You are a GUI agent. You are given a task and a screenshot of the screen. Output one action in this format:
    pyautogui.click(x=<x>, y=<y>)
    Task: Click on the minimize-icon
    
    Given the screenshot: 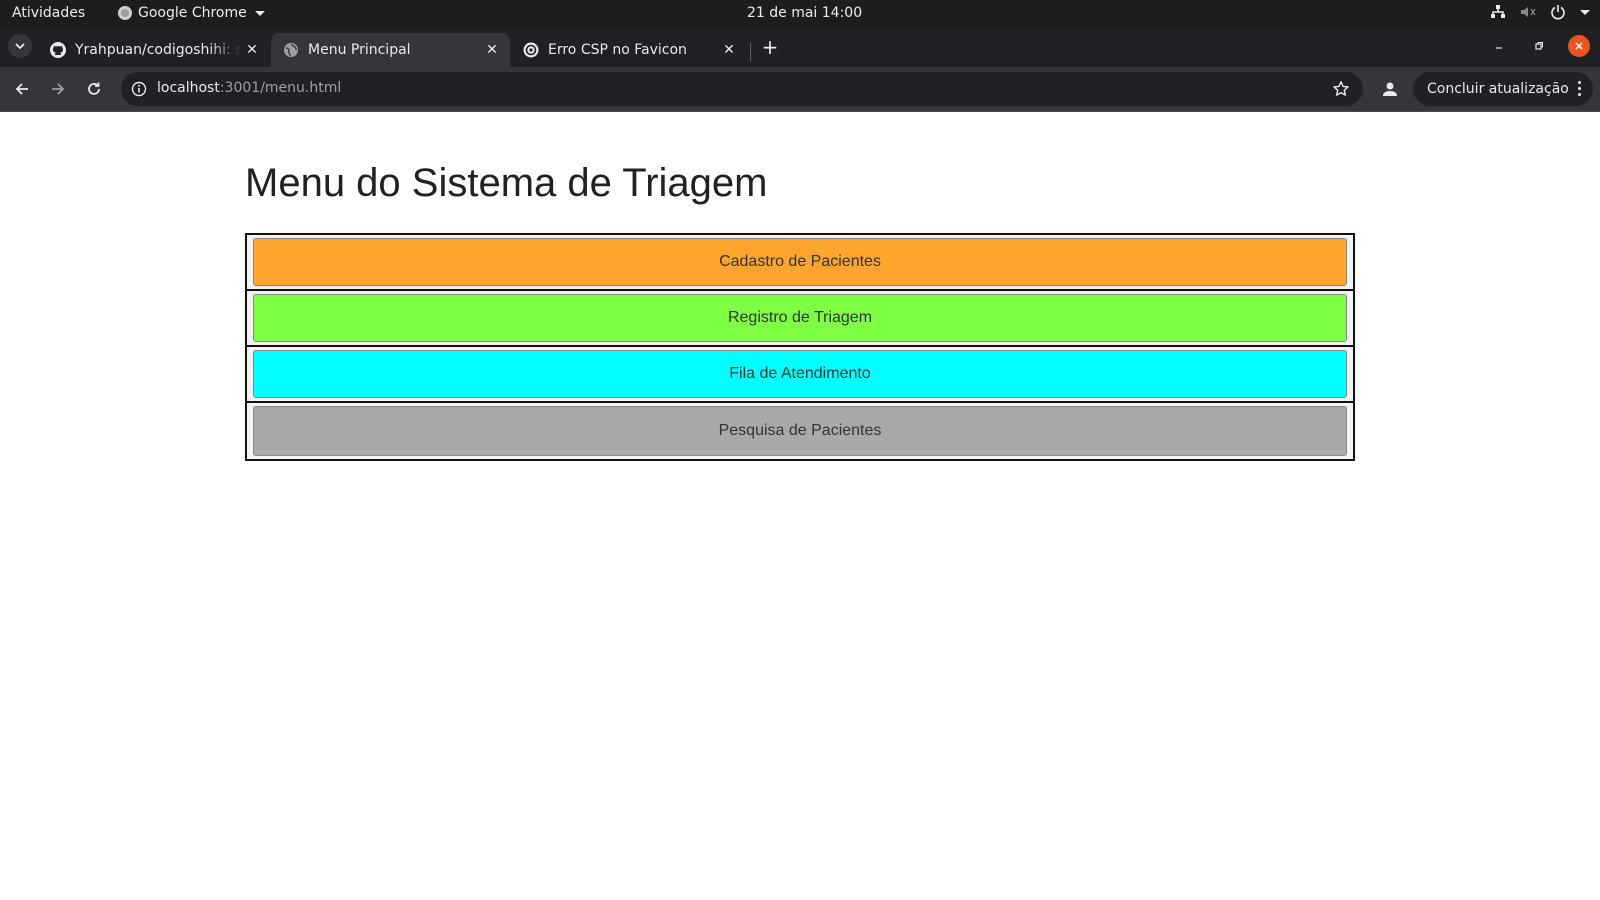 What is the action you would take?
    pyautogui.click(x=1499, y=48)
    